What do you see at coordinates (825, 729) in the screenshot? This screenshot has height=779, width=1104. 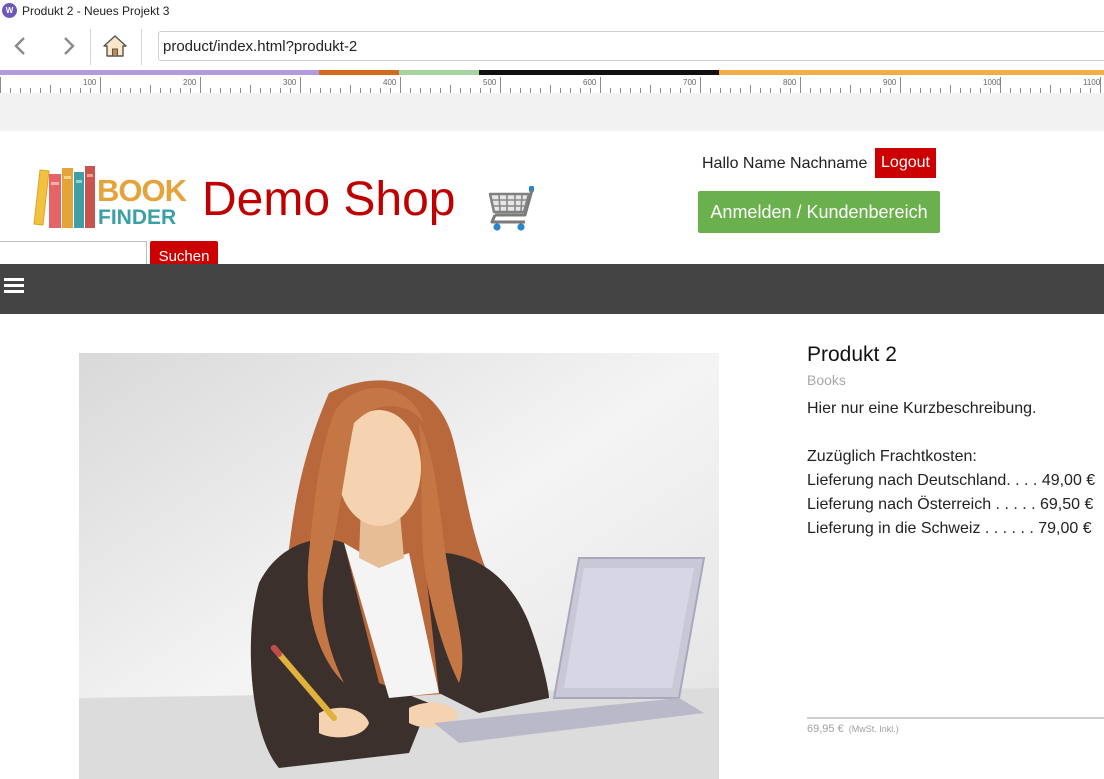 I see `price-value: 69,95 €` at bounding box center [825, 729].